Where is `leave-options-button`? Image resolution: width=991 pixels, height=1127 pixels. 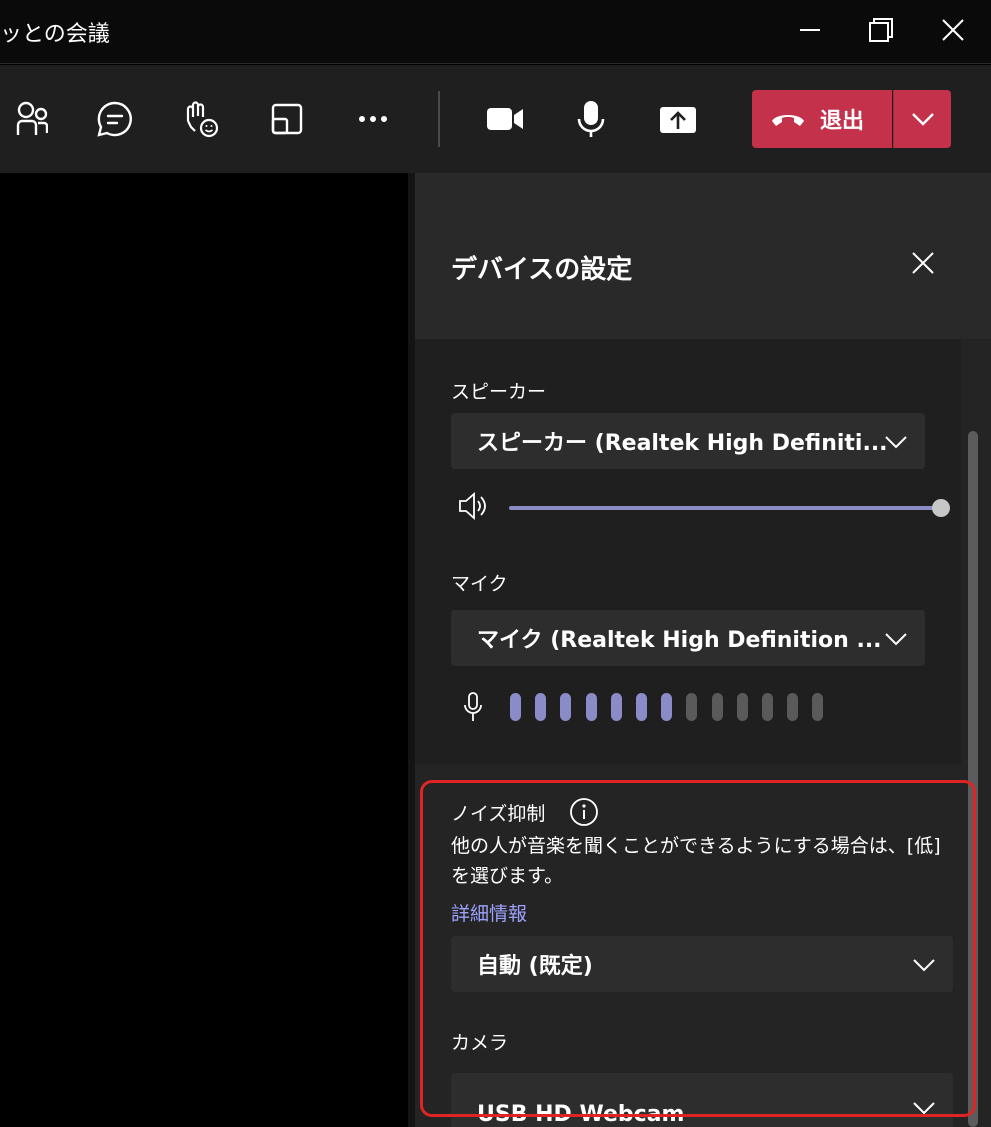
leave-options-button is located at coordinates (922, 119).